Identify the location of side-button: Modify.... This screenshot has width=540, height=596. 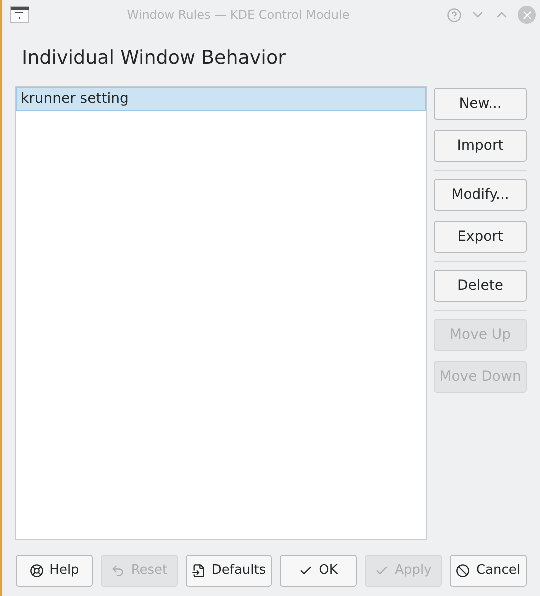
(480, 195).